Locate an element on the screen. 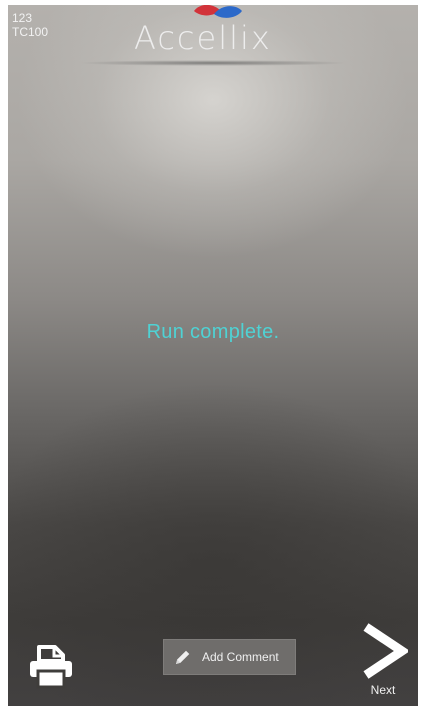  print-button is located at coordinates (51, 666).